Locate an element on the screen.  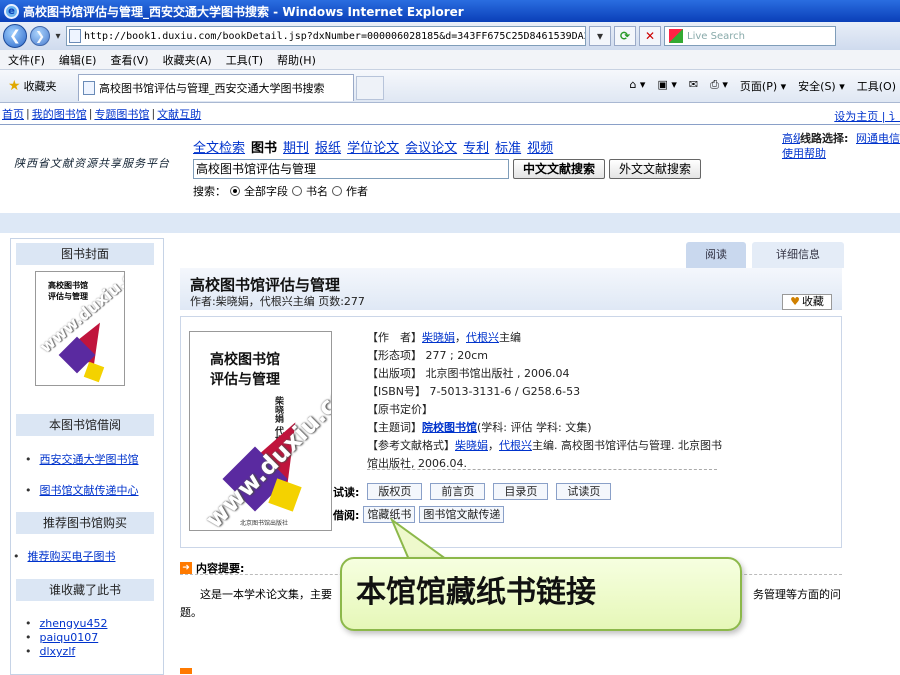
nav-doc-help: 文献互助 is located at coordinates (179, 114).